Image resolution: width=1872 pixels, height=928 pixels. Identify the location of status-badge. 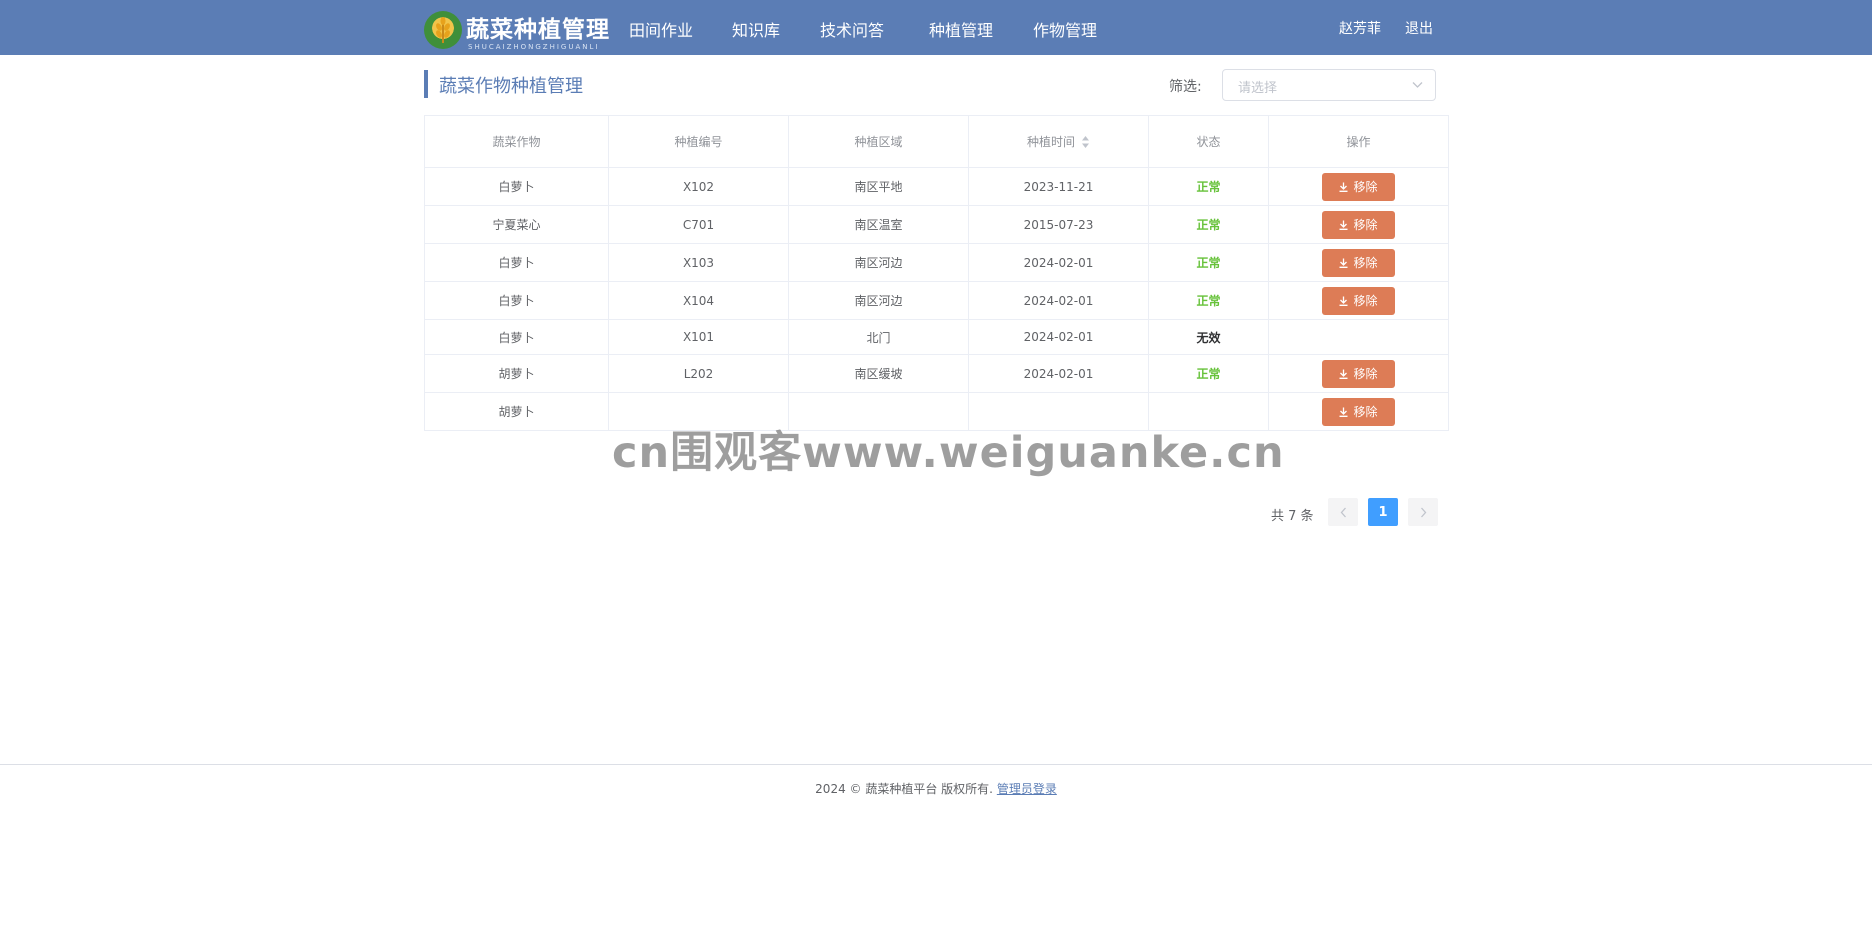
(1209, 411).